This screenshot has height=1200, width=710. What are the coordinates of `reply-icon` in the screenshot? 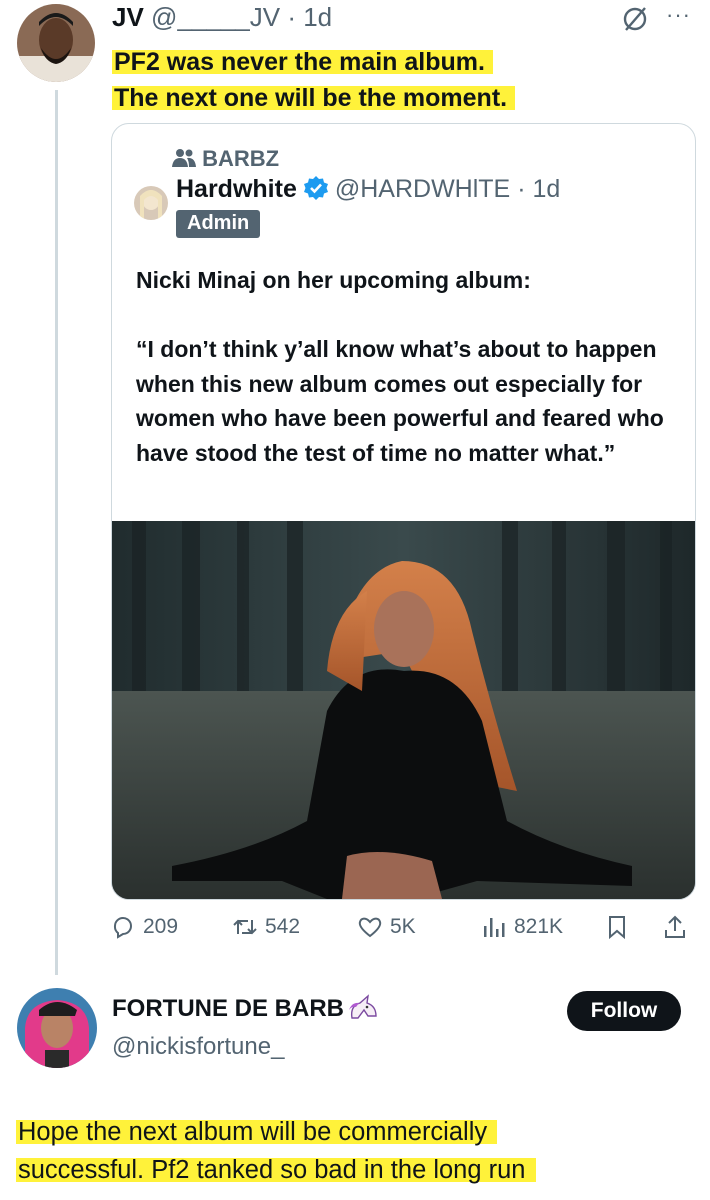 It's located at (122, 928).